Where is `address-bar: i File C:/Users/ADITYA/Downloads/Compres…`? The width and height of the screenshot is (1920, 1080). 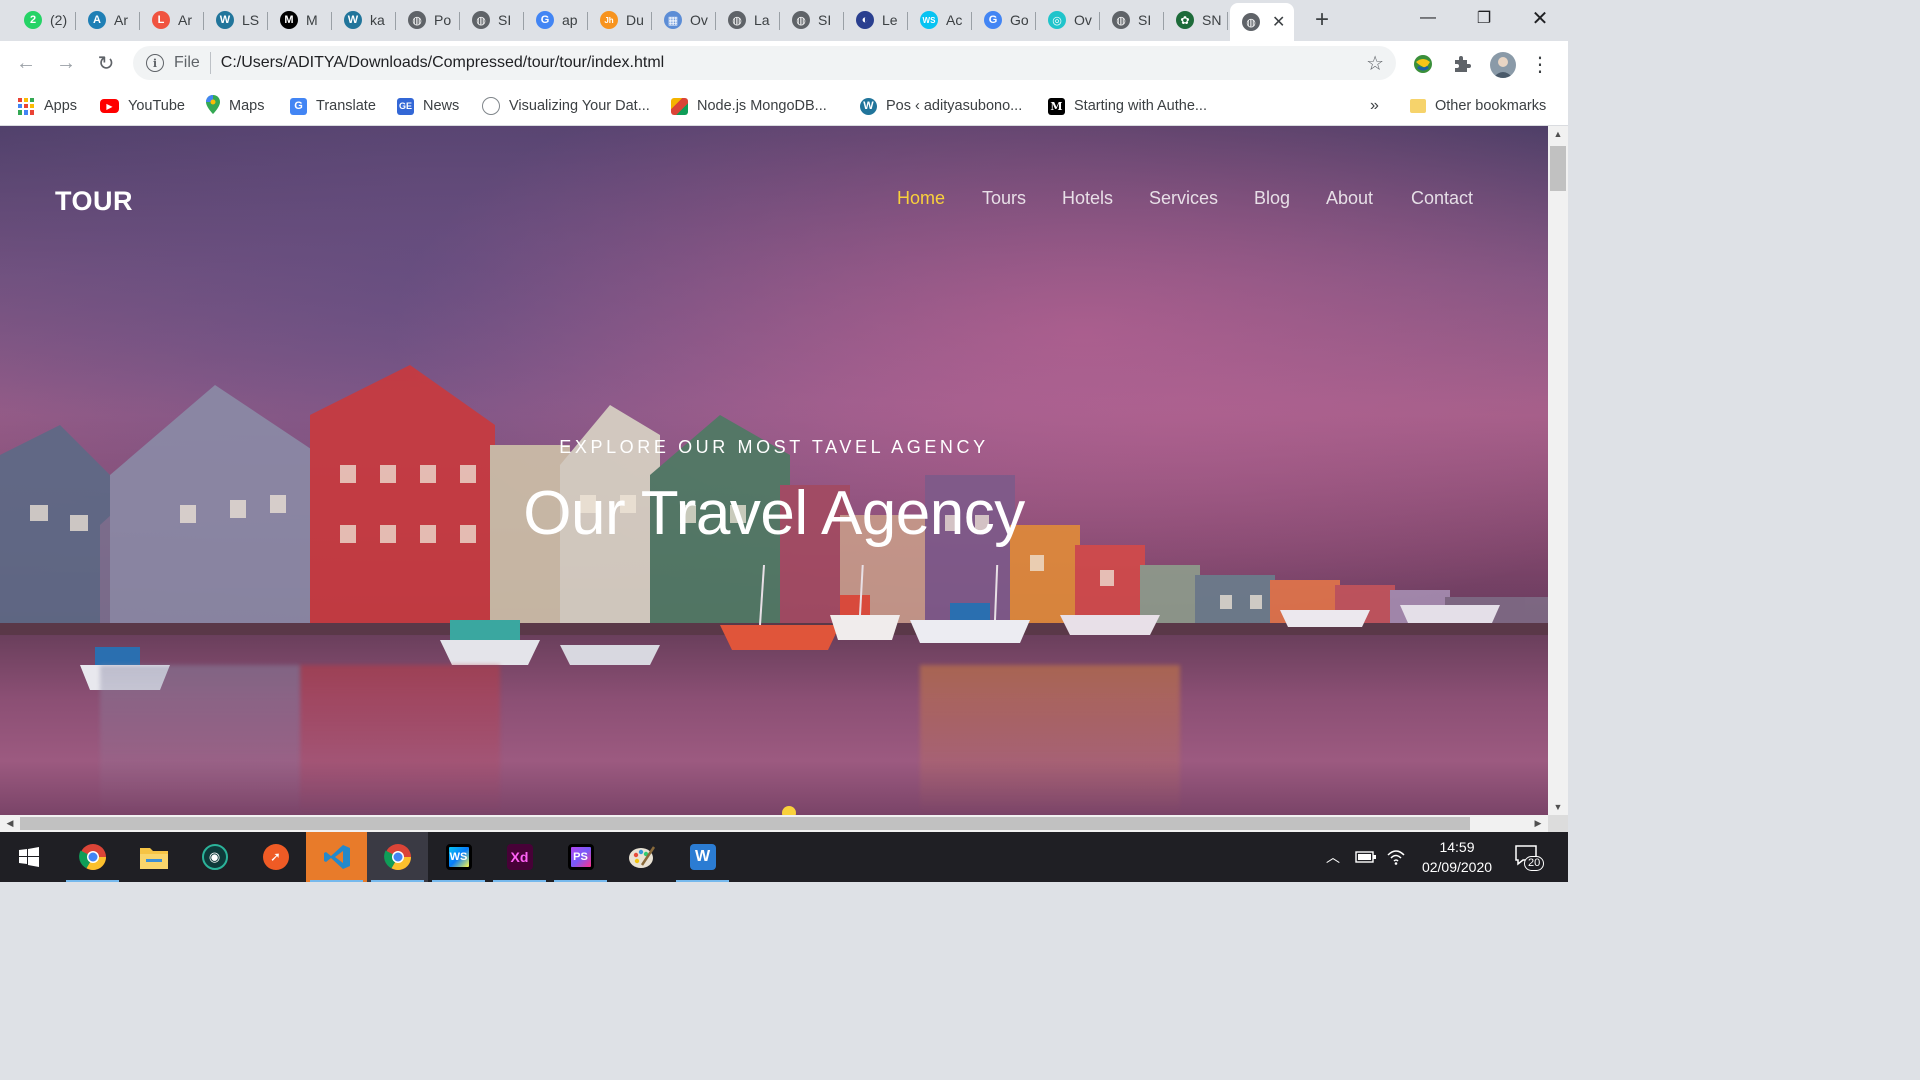
address-bar: i File C:/Users/ADITYA/Downloads/Compres… is located at coordinates (764, 63).